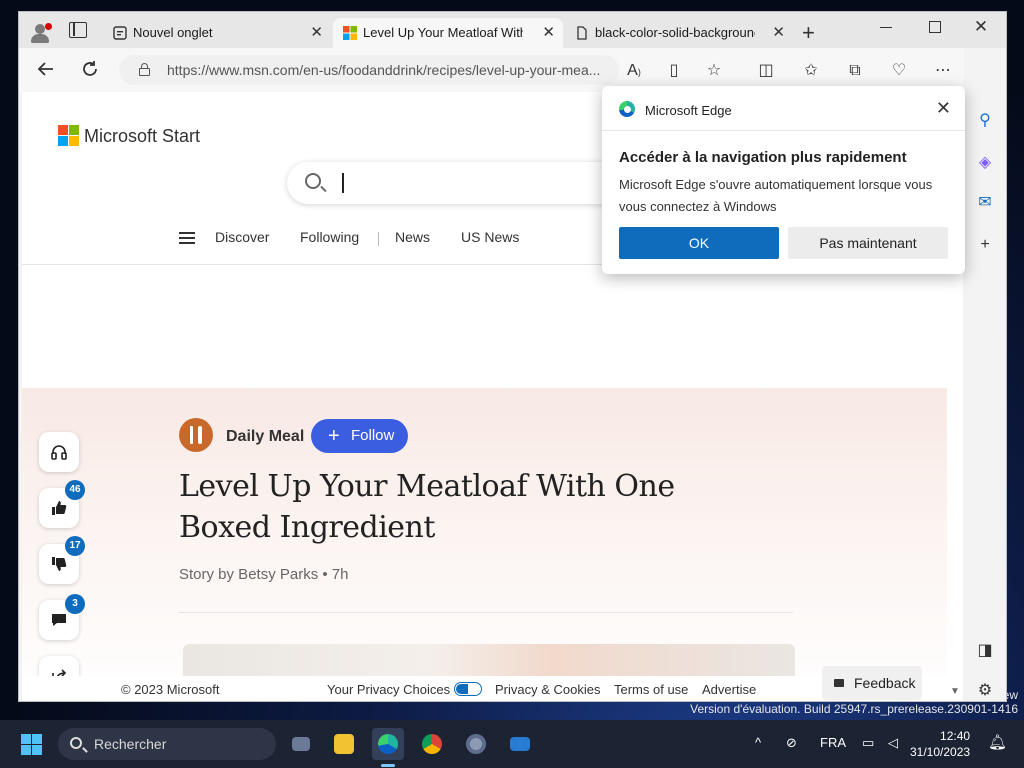 Image resolution: width=1024 pixels, height=768 pixels. What do you see at coordinates (855, 71) in the screenshot?
I see `collections-icon: ⧉` at bounding box center [855, 71].